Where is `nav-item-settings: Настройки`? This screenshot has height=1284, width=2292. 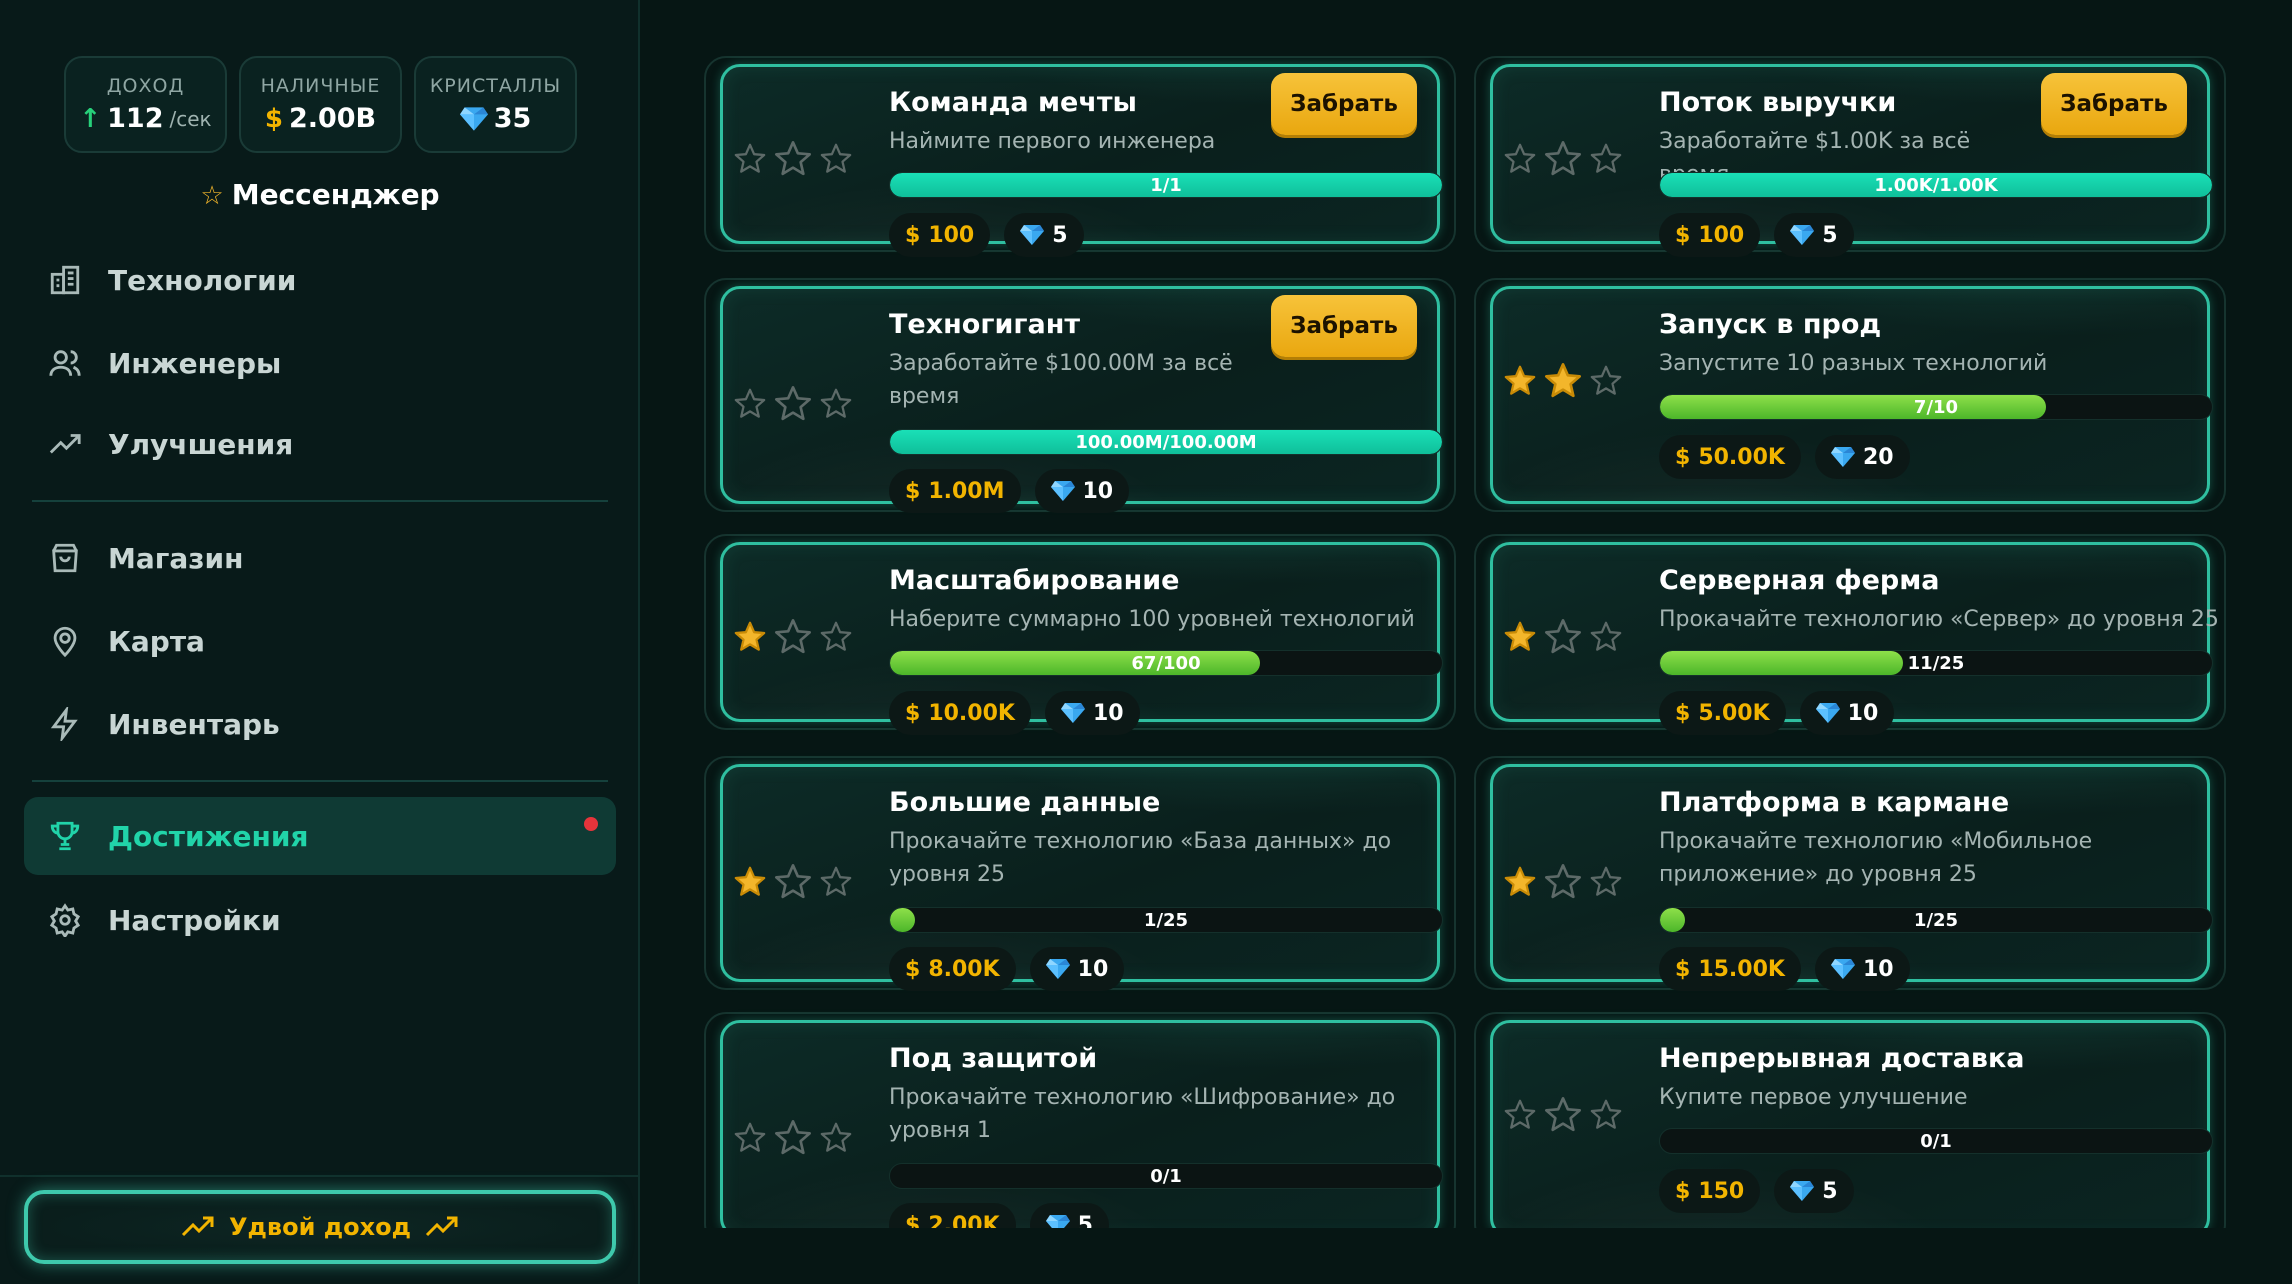 nav-item-settings: Настройки is located at coordinates (320, 920).